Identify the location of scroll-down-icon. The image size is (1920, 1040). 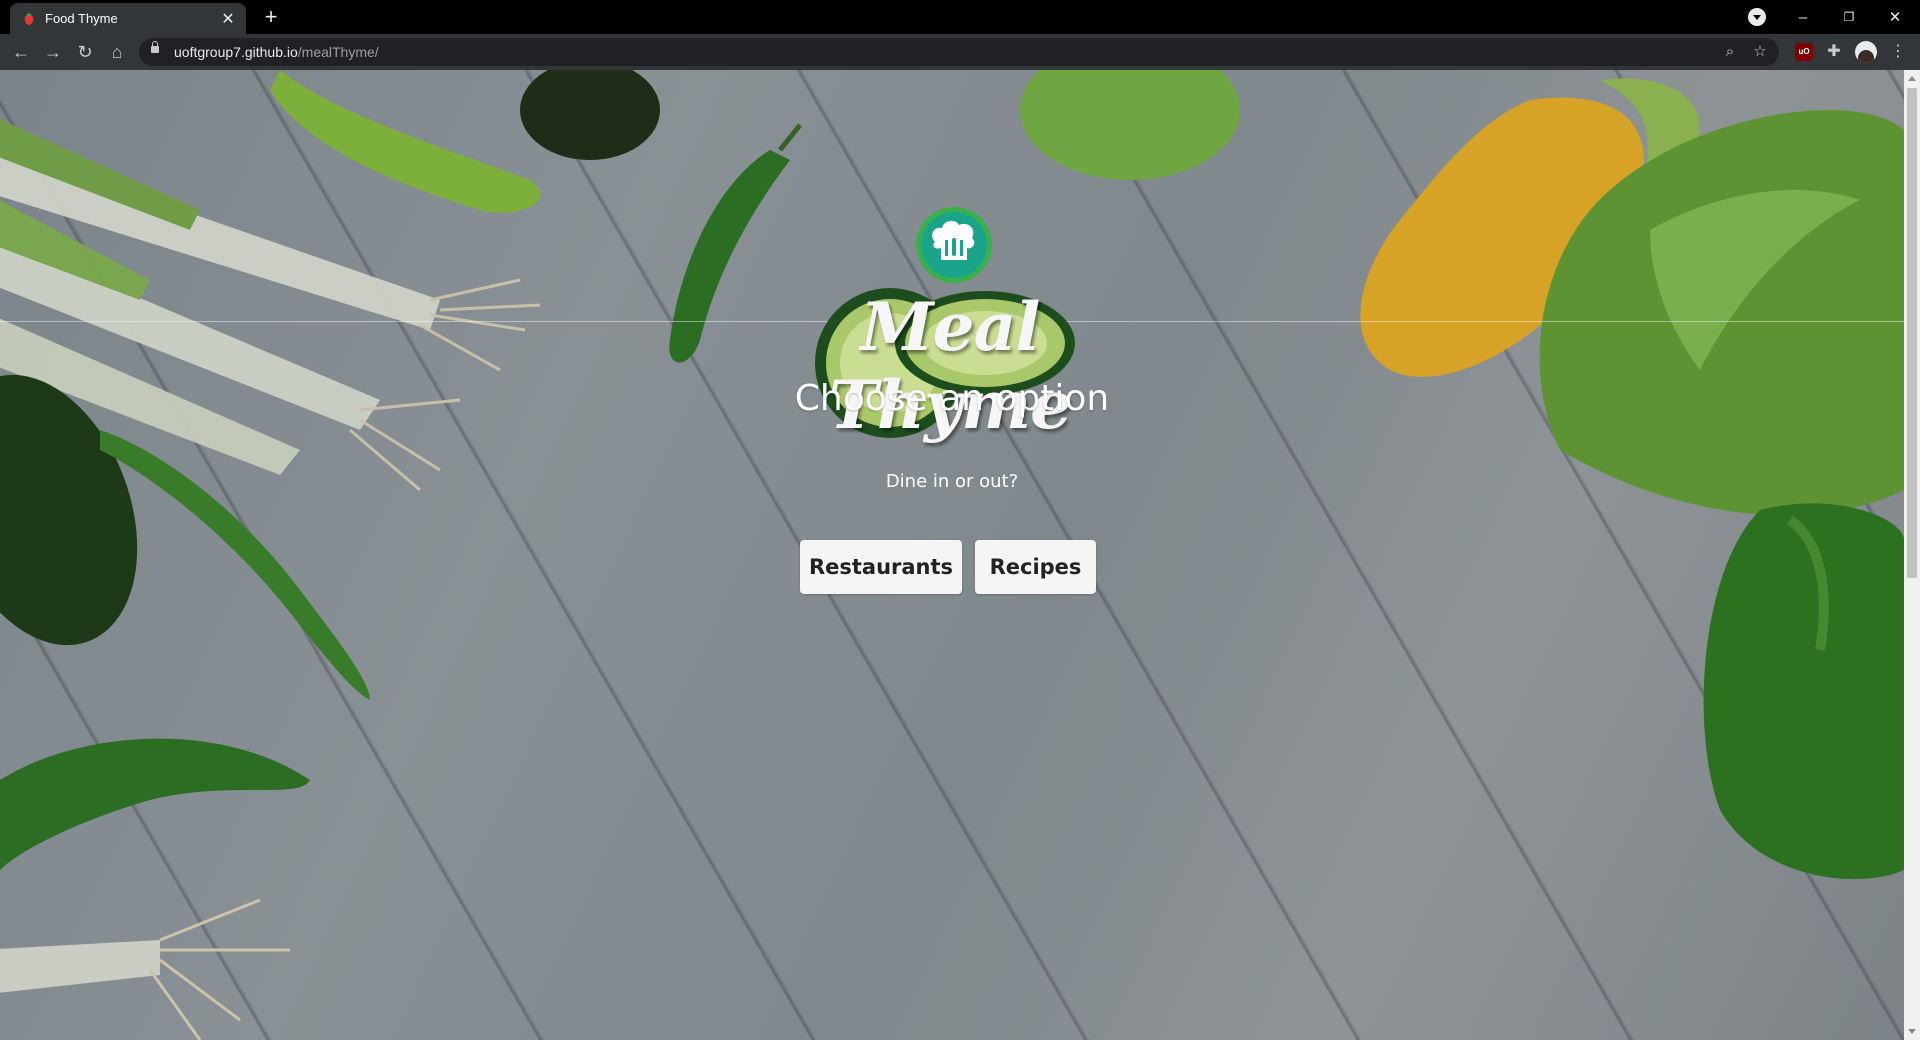
(1912, 1031).